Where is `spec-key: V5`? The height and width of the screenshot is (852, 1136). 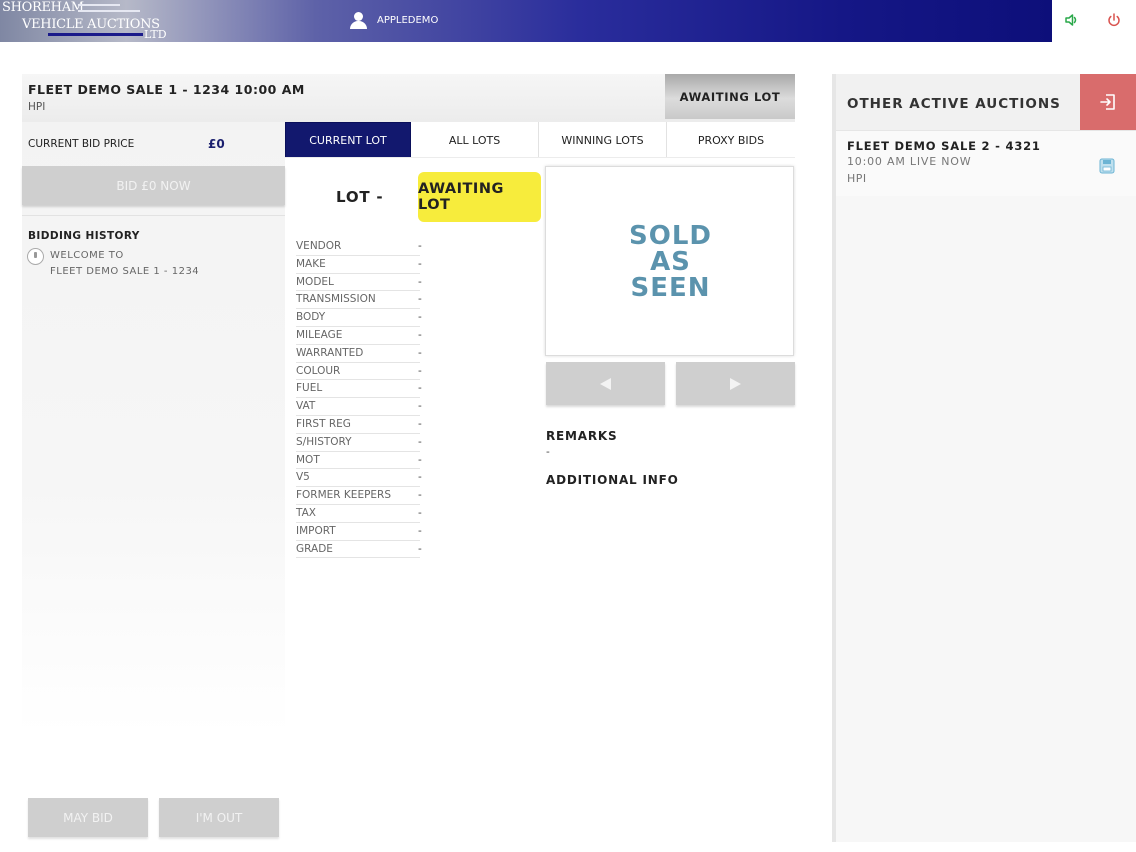 spec-key: V5 is located at coordinates (303, 477).